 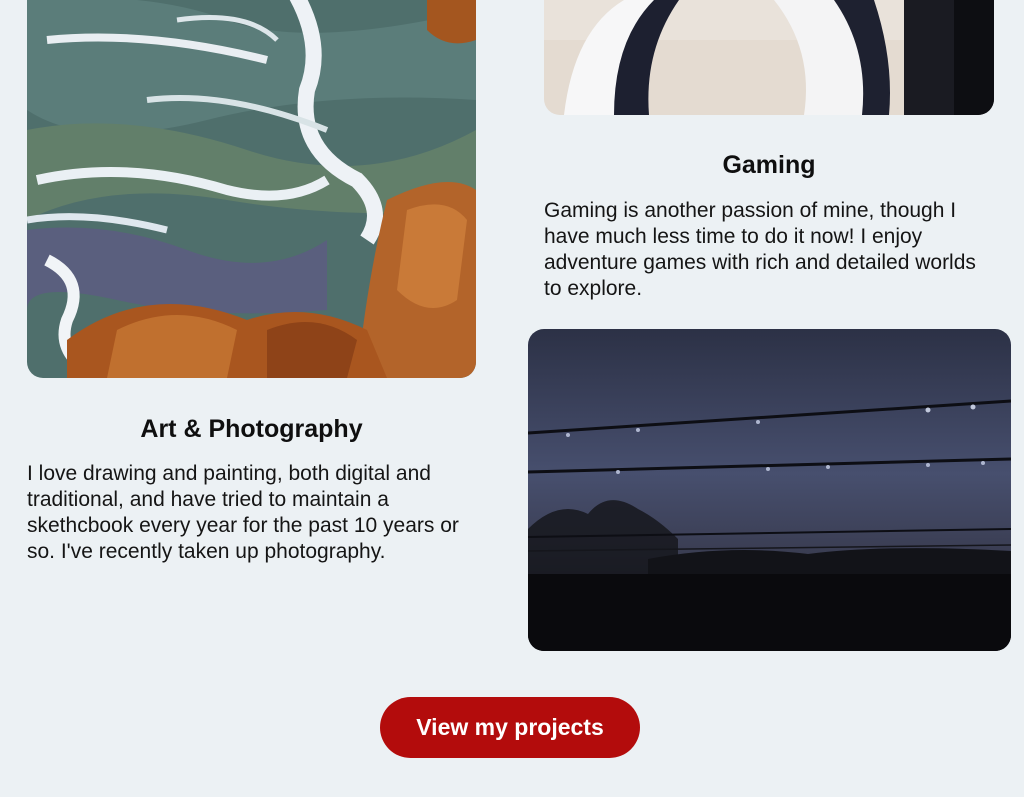 What do you see at coordinates (251, 429) in the screenshot?
I see `art-photography-heading: Art & Photography` at bounding box center [251, 429].